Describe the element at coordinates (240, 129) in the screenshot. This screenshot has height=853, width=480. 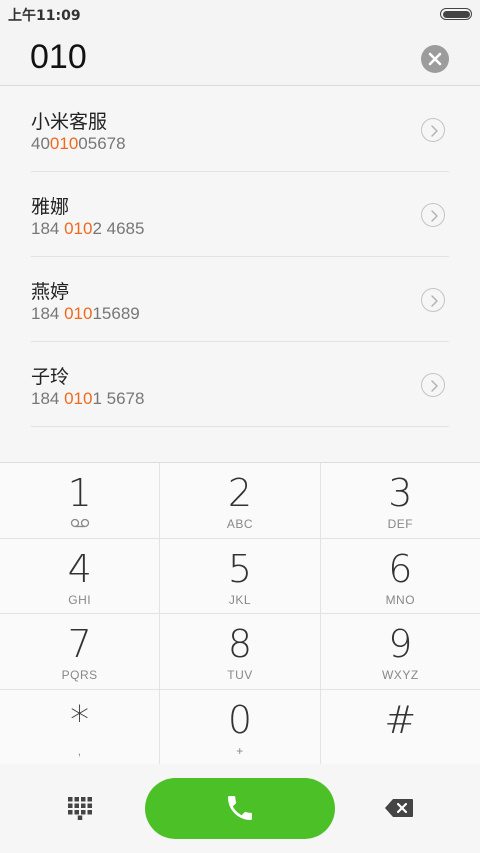
I see `contact-result-item: 小米客服 4001005678` at that location.